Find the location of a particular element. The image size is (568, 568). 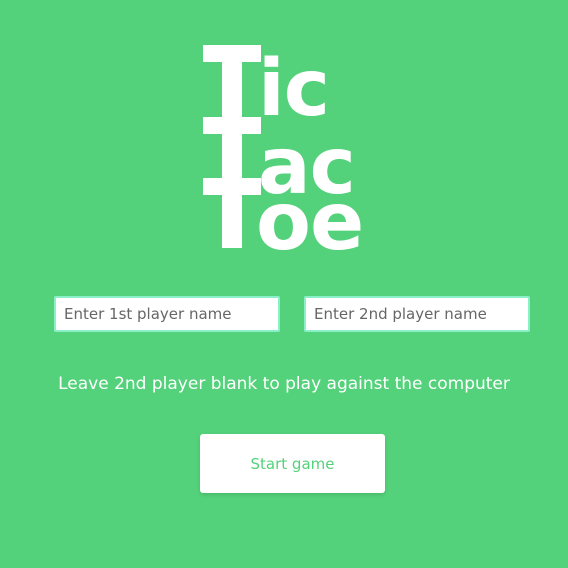

logo-line-tic: ic is located at coordinates (294, 89).